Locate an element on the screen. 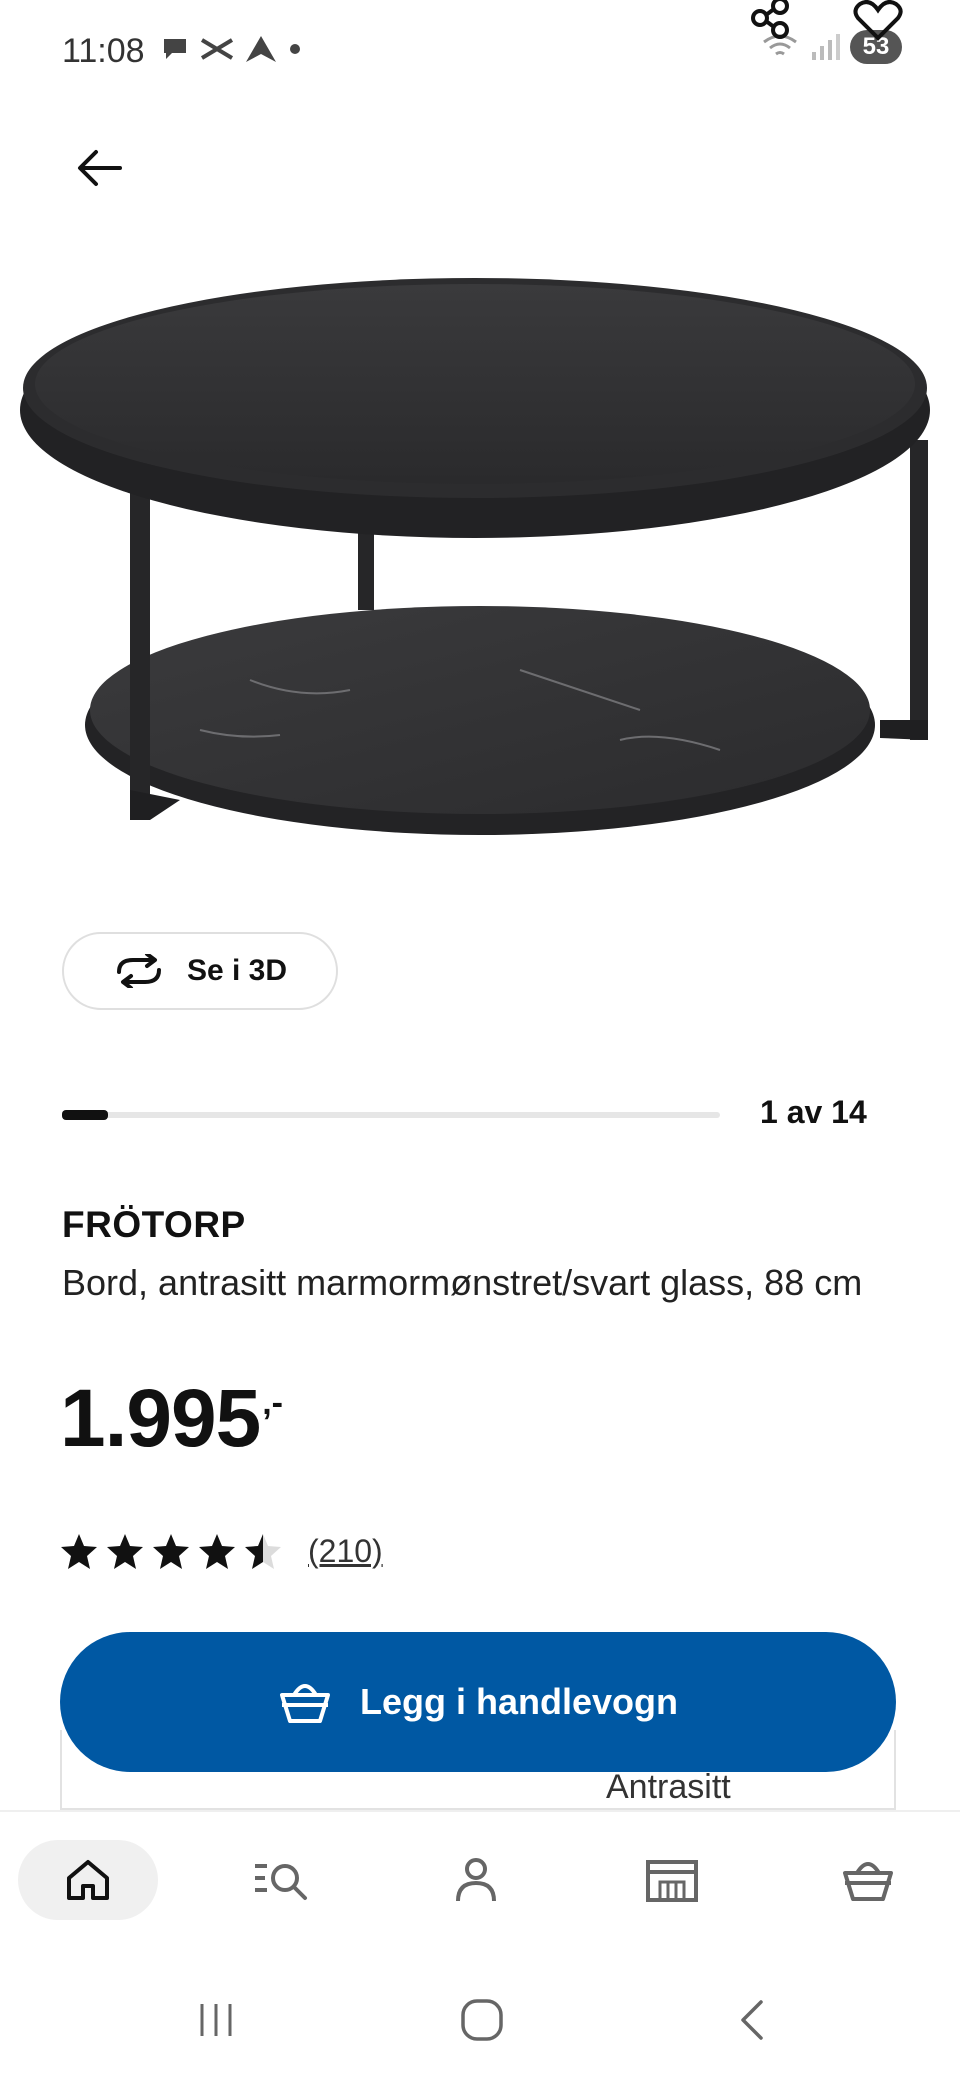 This screenshot has width=960, height=2080. recents-icon is located at coordinates (216, 2020).